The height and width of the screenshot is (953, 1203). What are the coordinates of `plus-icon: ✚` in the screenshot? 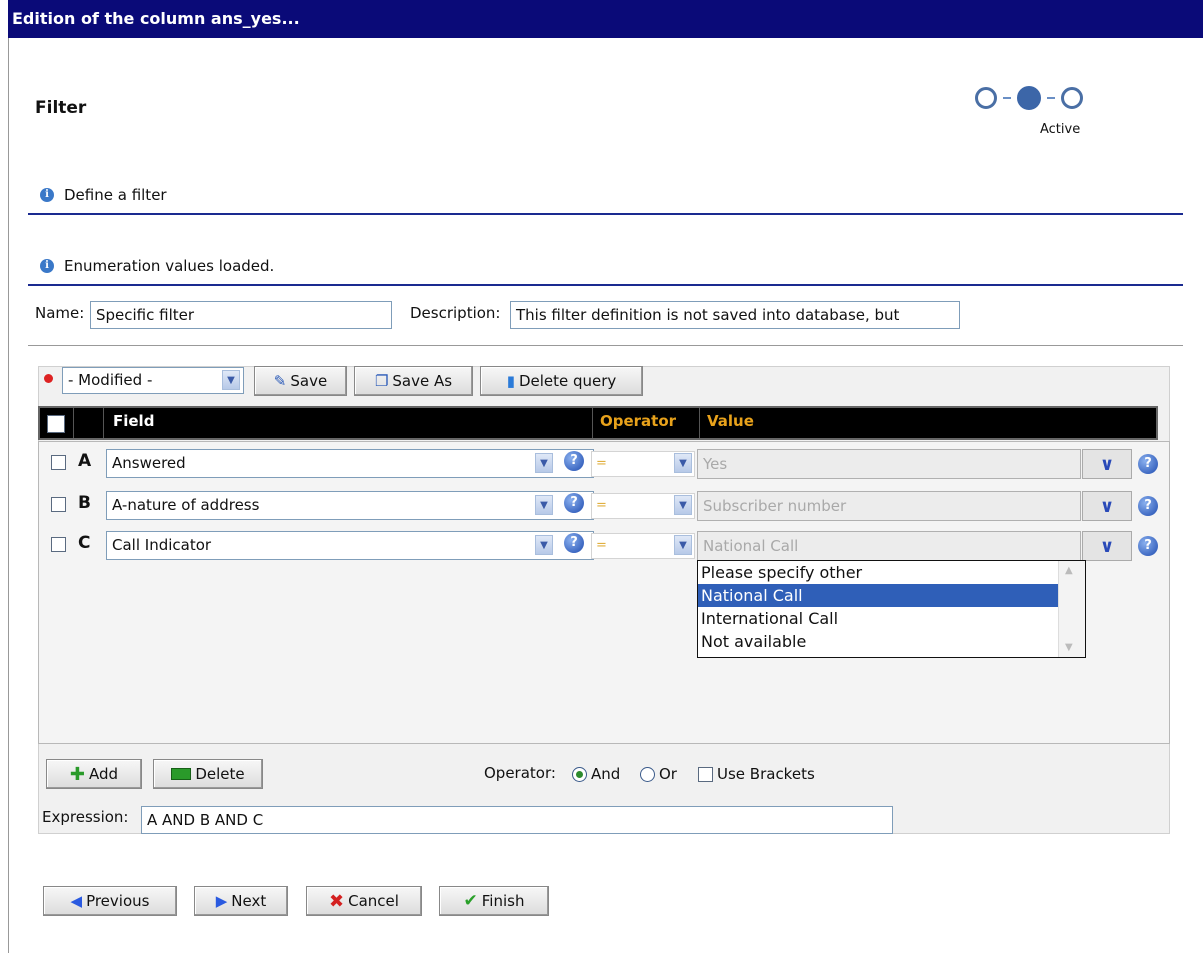 It's located at (77, 774).